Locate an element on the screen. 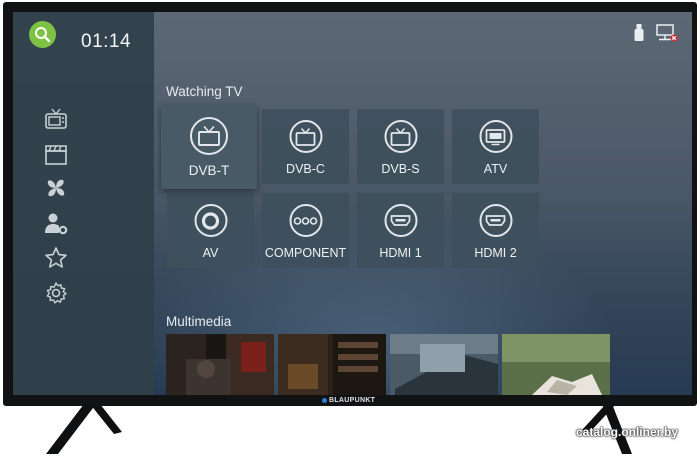 This screenshot has width=700, height=457. brand-logo: BLAUPUNKT is located at coordinates (348, 400).